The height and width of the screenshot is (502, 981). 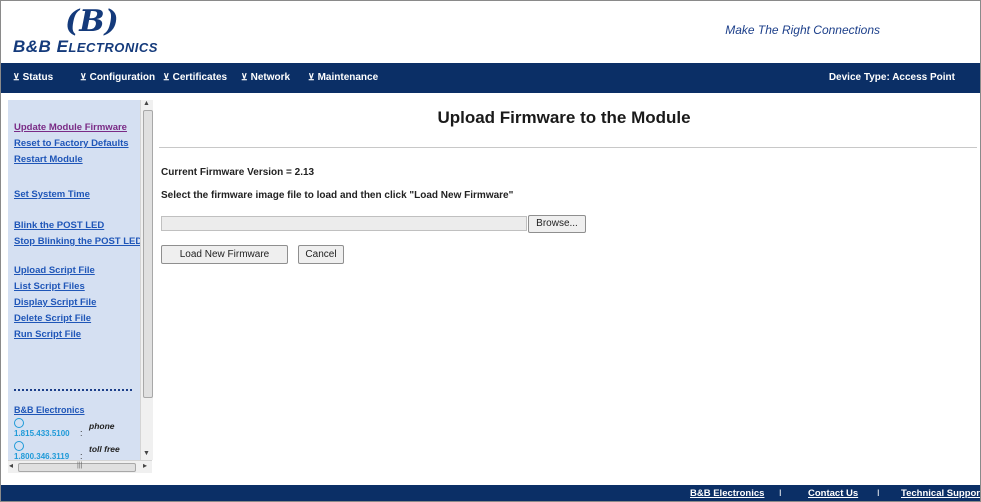 What do you see at coordinates (270, 77) in the screenshot?
I see `nav-label: Network` at bounding box center [270, 77].